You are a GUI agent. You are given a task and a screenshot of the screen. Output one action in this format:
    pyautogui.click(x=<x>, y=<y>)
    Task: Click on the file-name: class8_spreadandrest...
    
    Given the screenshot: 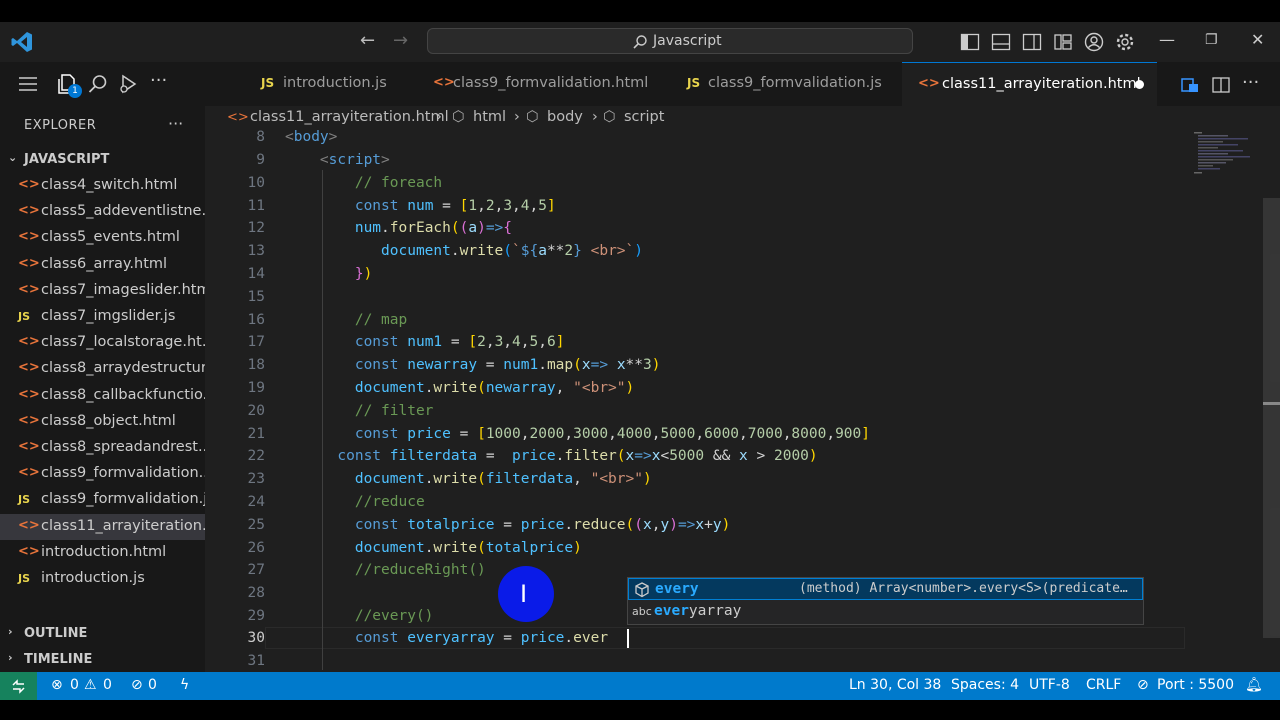 What is the action you would take?
    pyautogui.click(x=123, y=447)
    